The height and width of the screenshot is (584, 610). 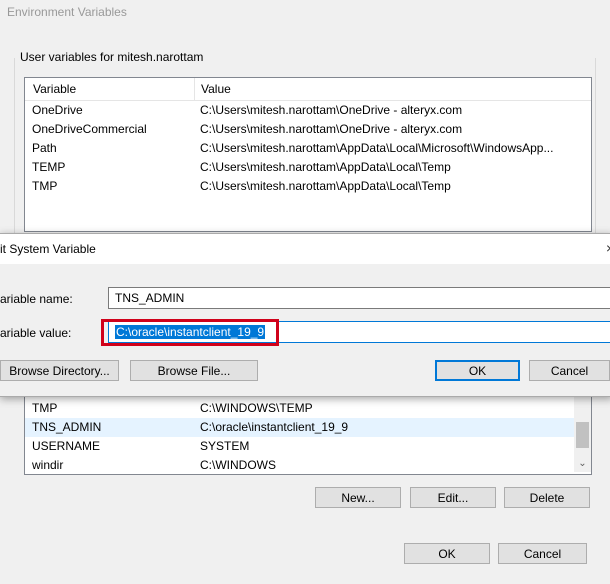 What do you see at coordinates (216, 89) in the screenshot?
I see `column-header-value: Value` at bounding box center [216, 89].